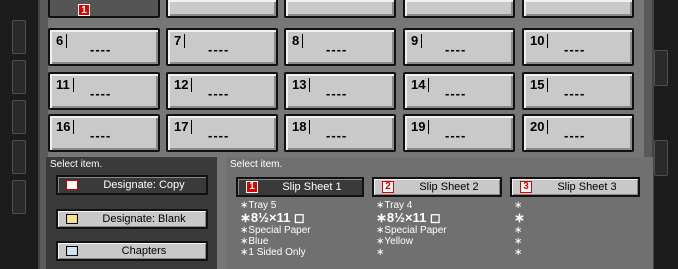  I want to click on page-cell-10: 10 ----, so click(578, 47).